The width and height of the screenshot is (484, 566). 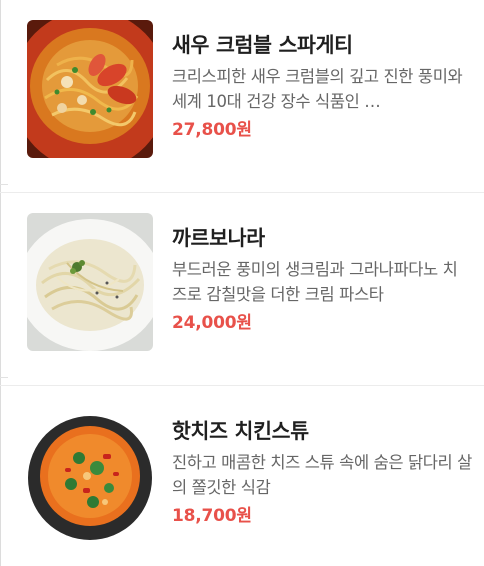 I want to click on menu-item-name: 핫치즈 치킨스튜, so click(x=240, y=431).